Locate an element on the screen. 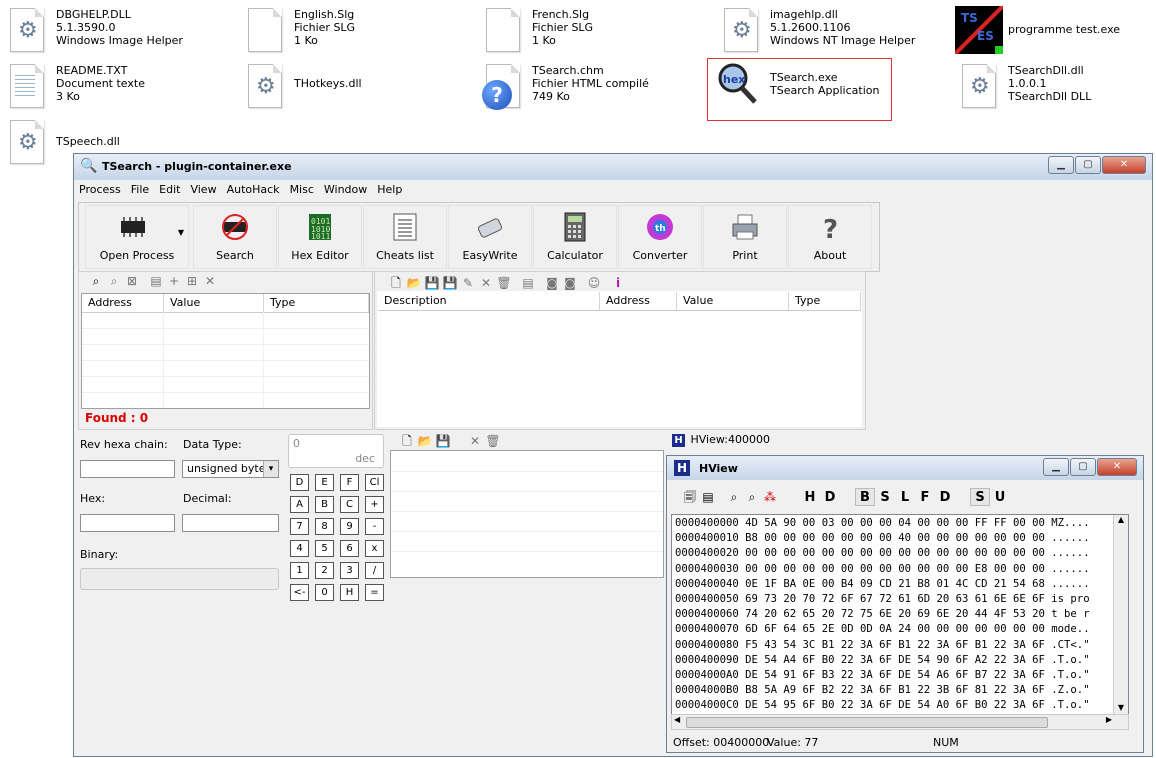 Image resolution: width=1156 pixels, height=758 pixels. calc-key: C is located at coordinates (349, 504).